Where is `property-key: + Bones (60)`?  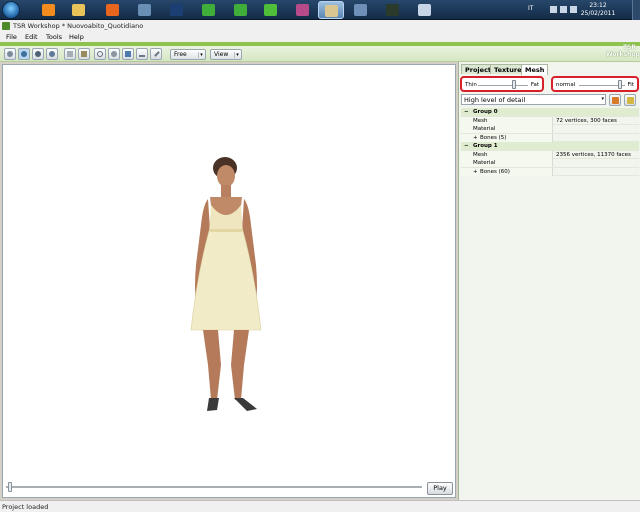 property-key: + Bones (60) is located at coordinates (507, 171).